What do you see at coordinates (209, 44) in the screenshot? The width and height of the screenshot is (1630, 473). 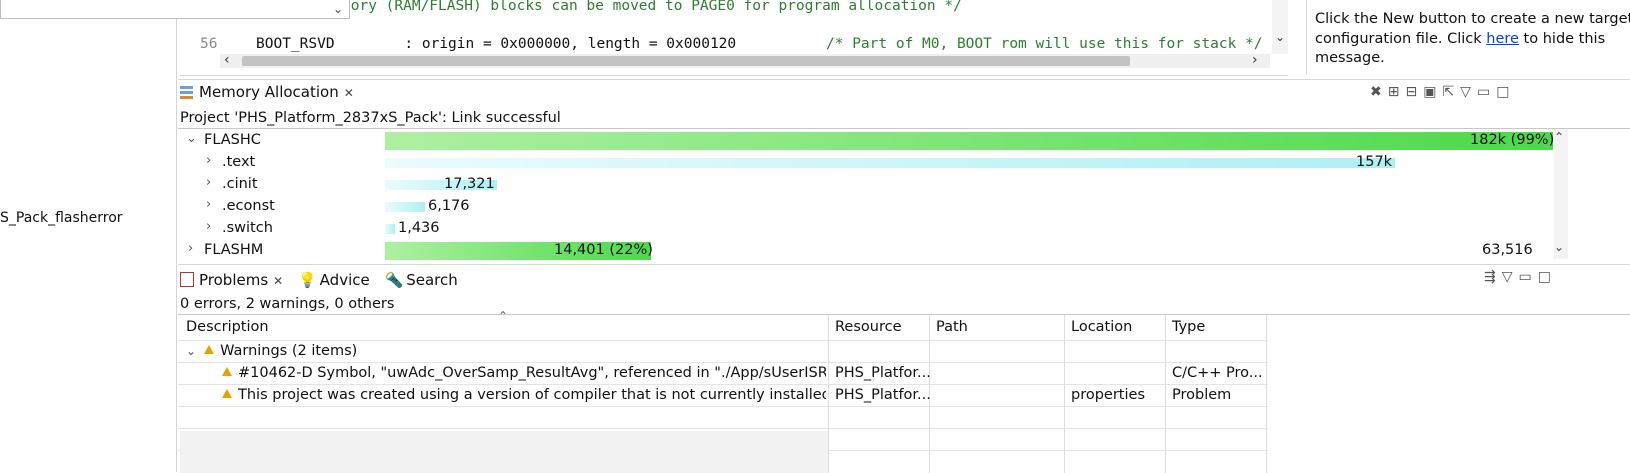 I see `line-number: 56` at bounding box center [209, 44].